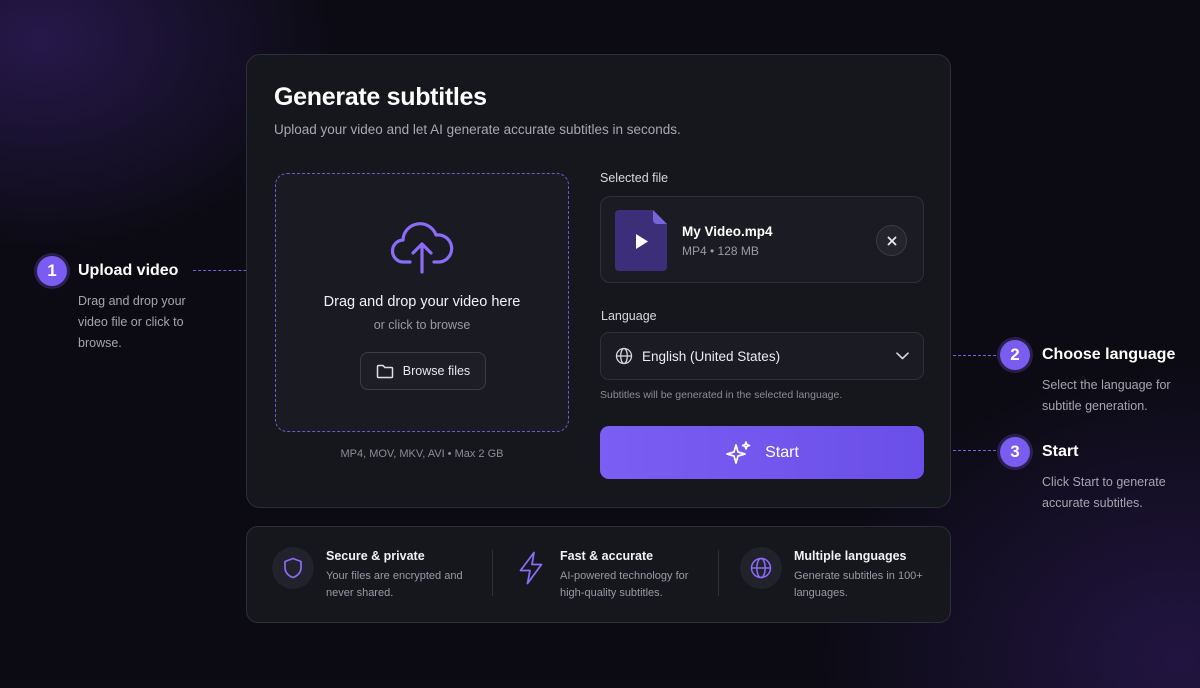  I want to click on language-value: English (United States), so click(711, 356).